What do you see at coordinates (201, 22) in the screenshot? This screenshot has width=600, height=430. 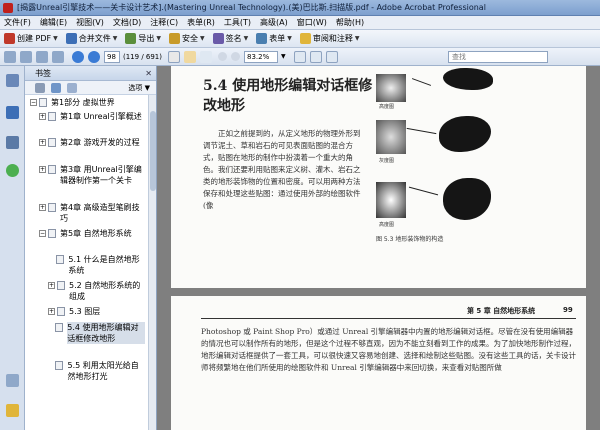 I see `menu-forms: 表单(R)` at bounding box center [201, 22].